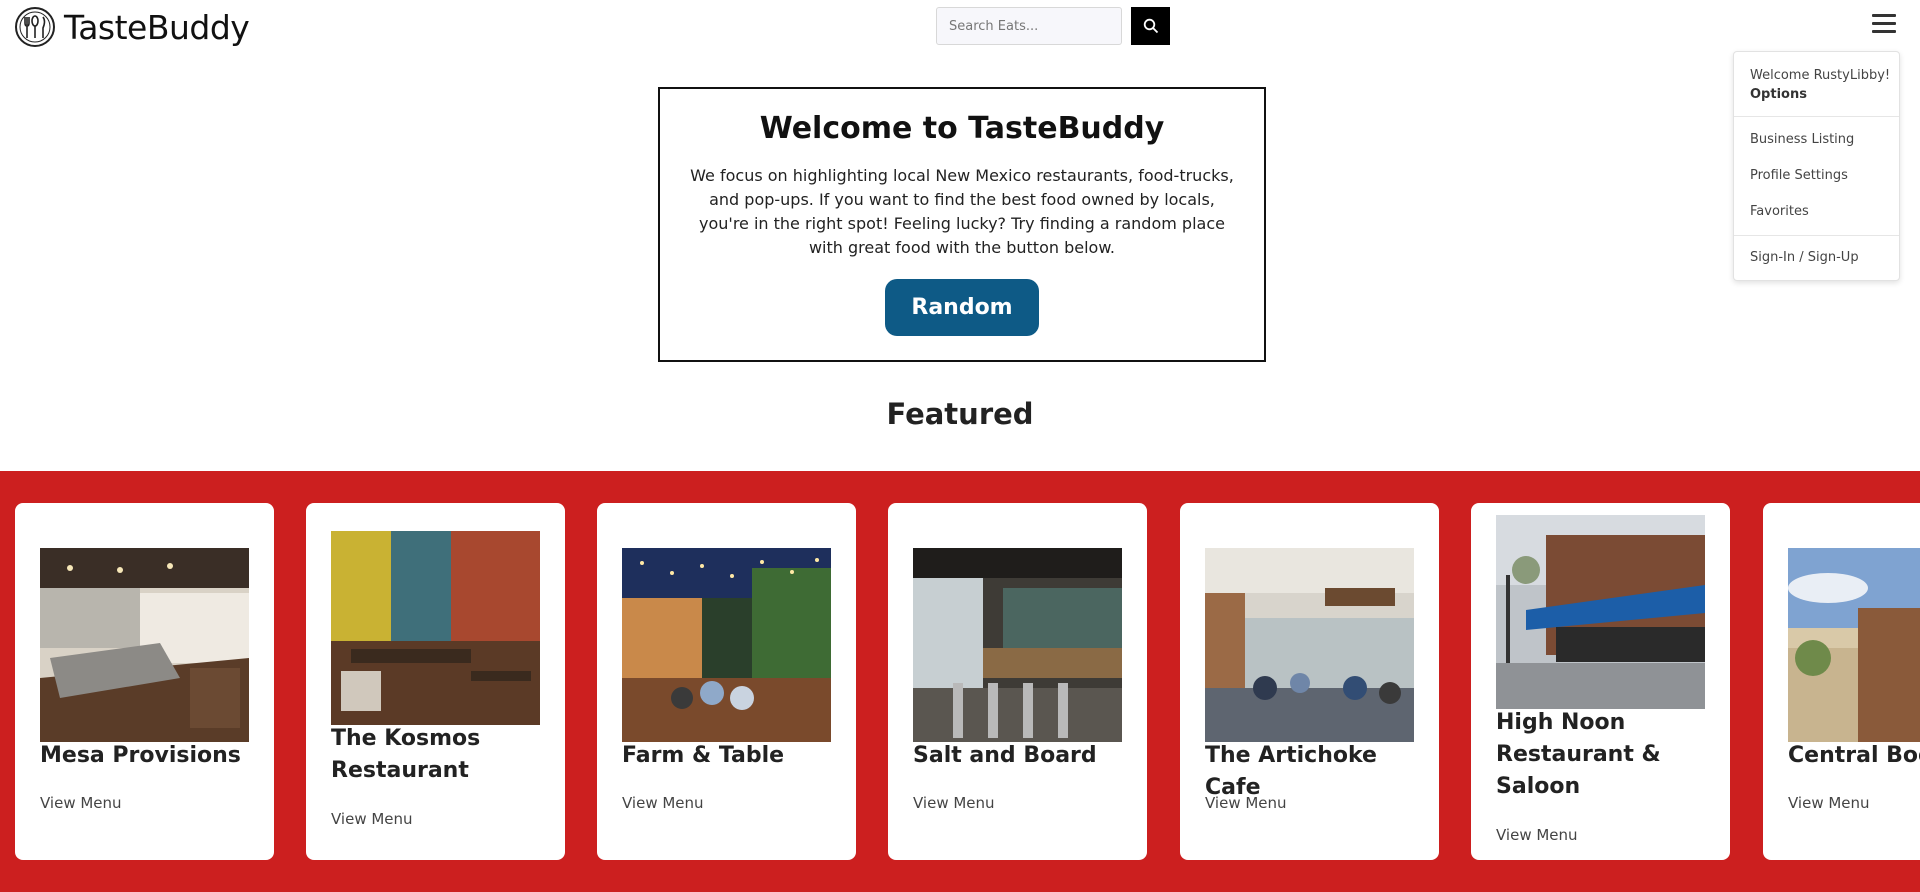 The height and width of the screenshot is (892, 1920). What do you see at coordinates (1600, 612) in the screenshot?
I see `brick-building-blue-awning-photo` at bounding box center [1600, 612].